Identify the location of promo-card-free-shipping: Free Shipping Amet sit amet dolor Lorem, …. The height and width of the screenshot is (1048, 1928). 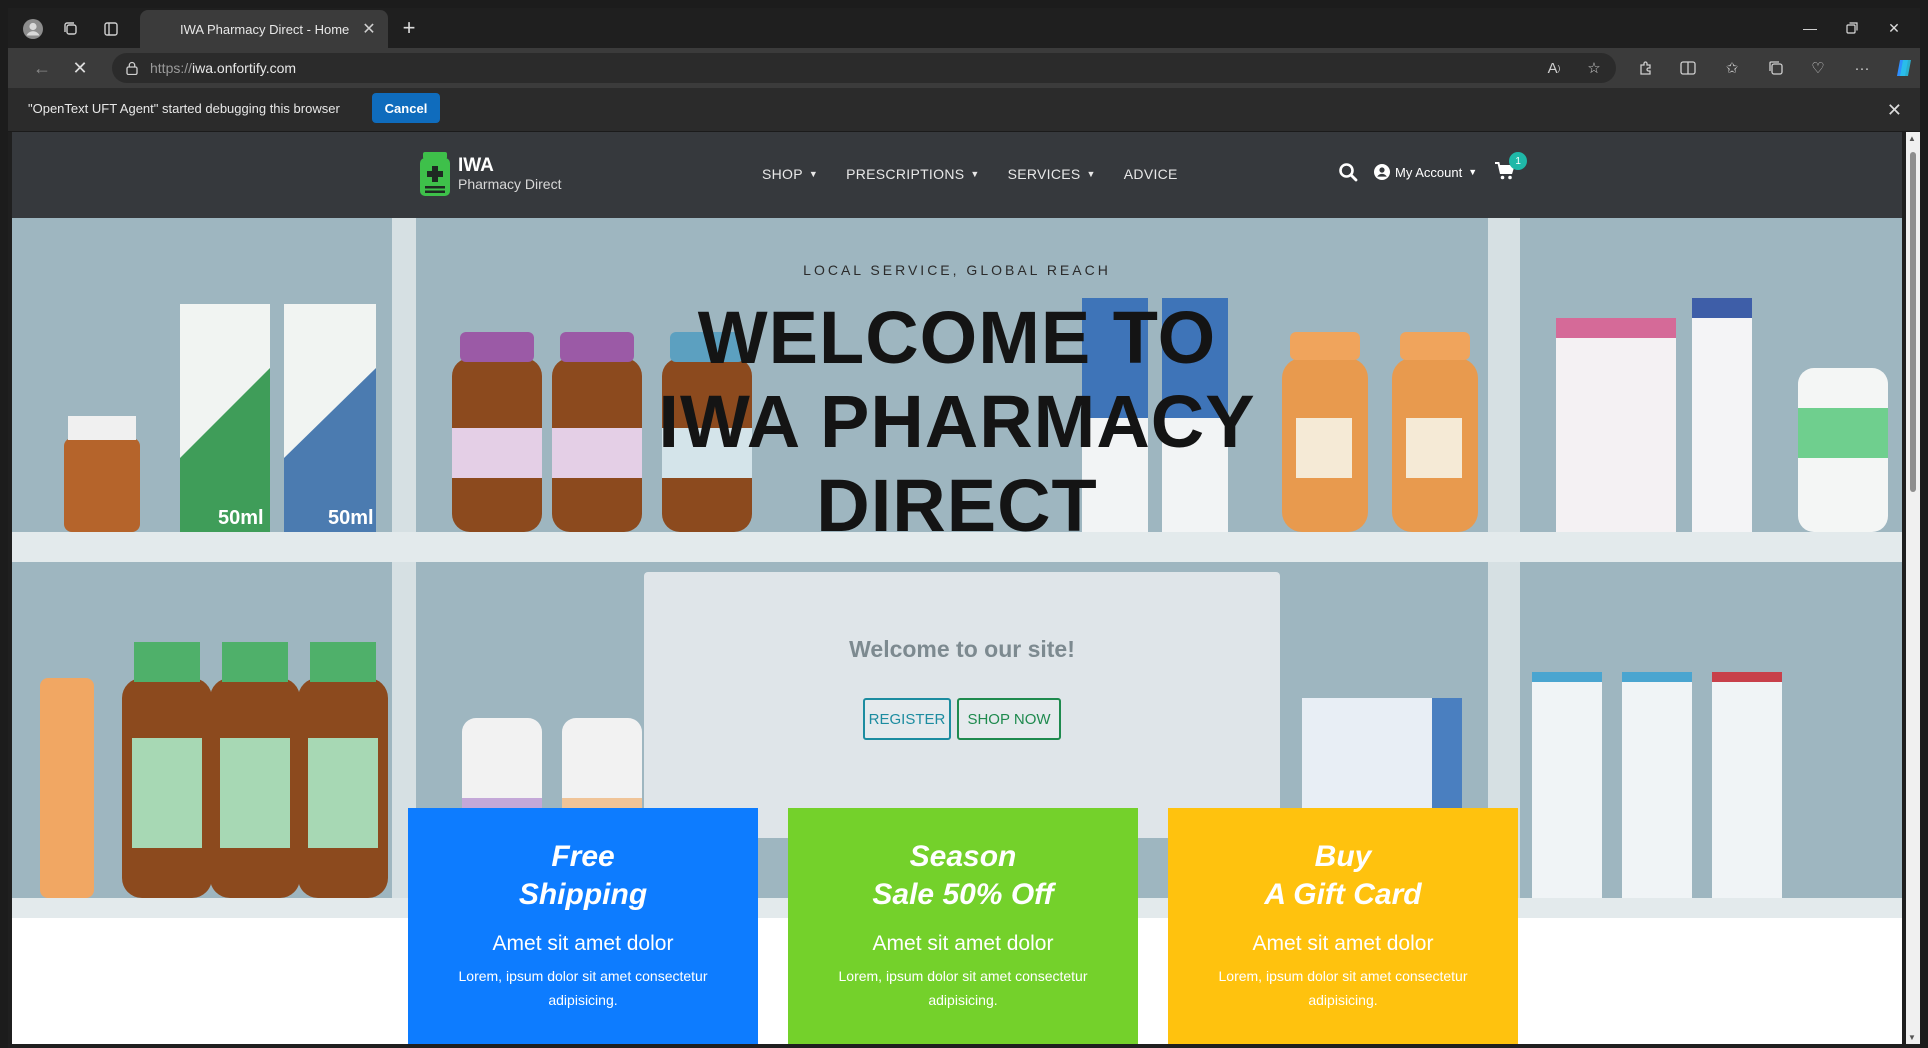
(583, 926).